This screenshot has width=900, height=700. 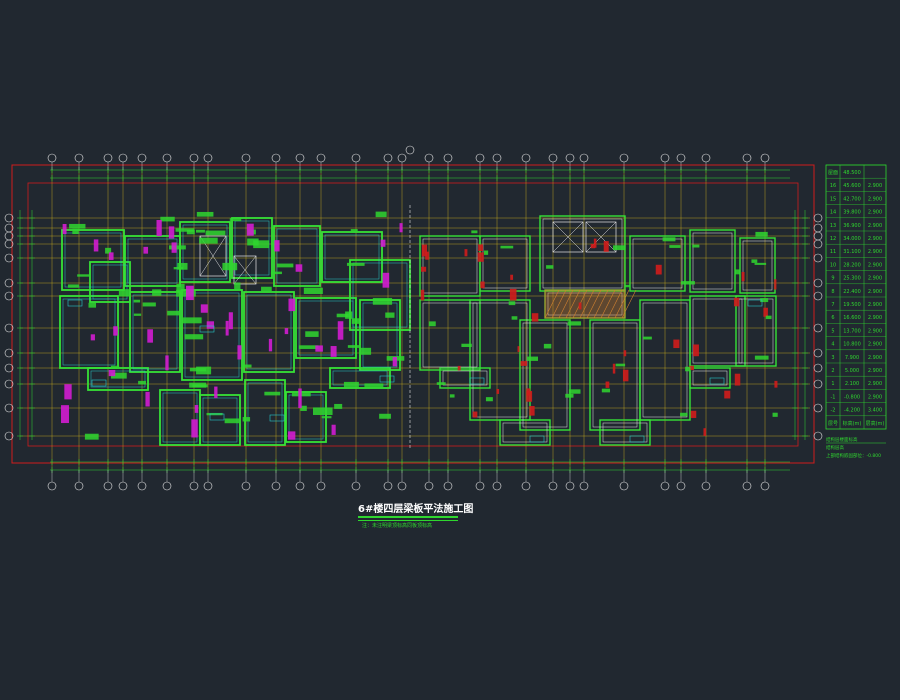 What do you see at coordinates (416, 509) in the screenshot?
I see `drawing-title: 6#楼四层梁板平法施工图` at bounding box center [416, 509].